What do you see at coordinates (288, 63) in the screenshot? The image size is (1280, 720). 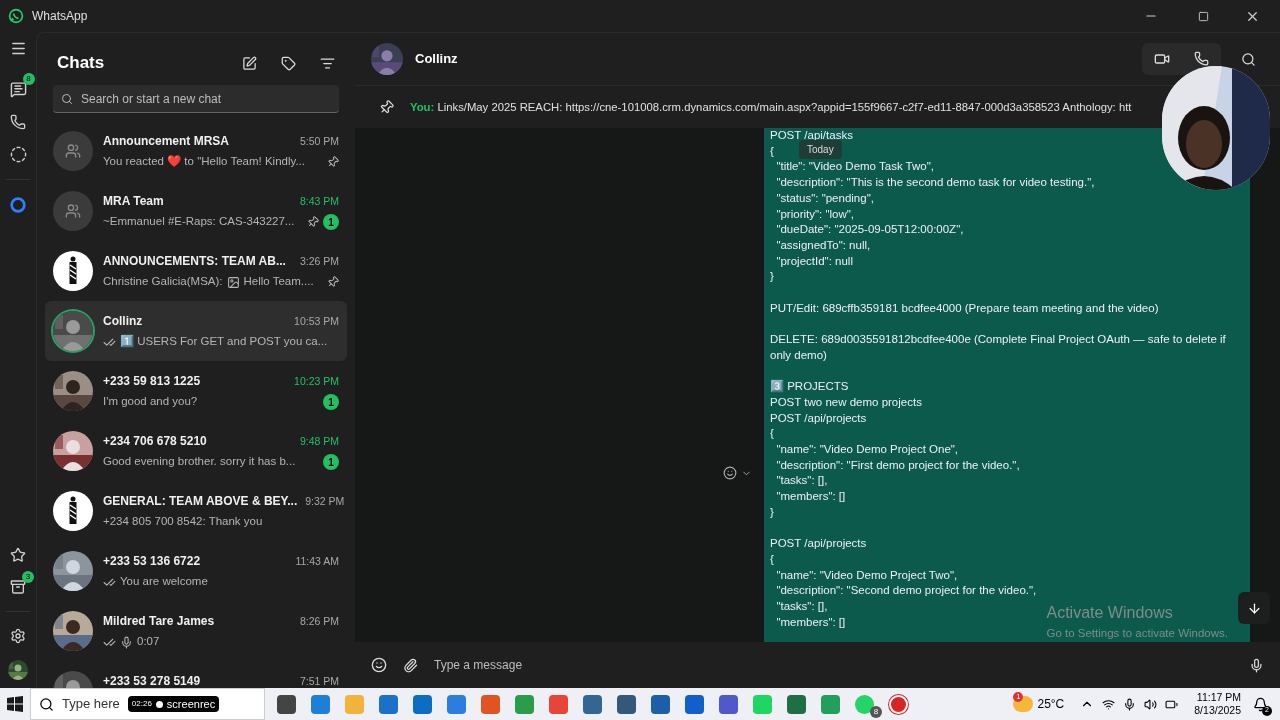 I see `label-icon` at bounding box center [288, 63].